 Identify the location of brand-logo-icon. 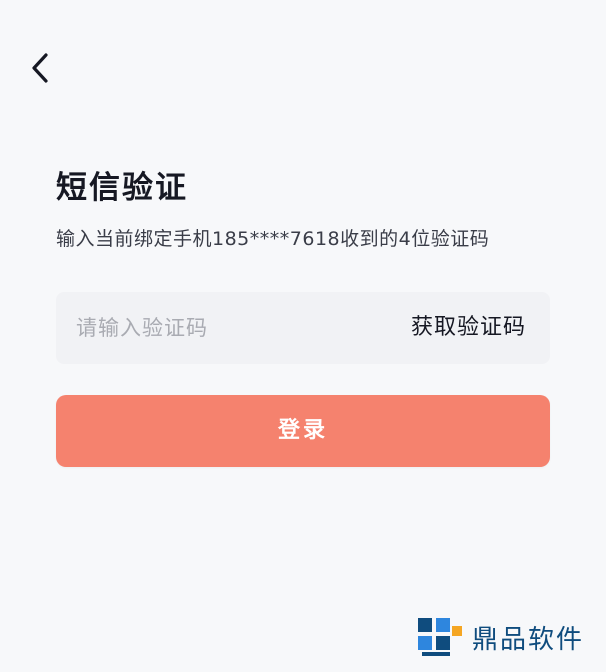
(439, 637).